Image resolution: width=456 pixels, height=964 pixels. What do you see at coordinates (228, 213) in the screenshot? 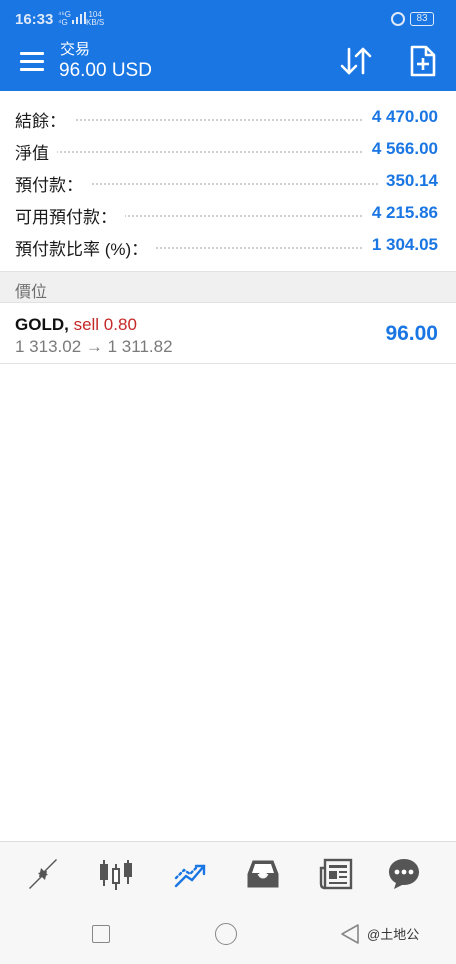
I see `summary-row-free-margin: 可用預付款： 4 215.86` at bounding box center [228, 213].